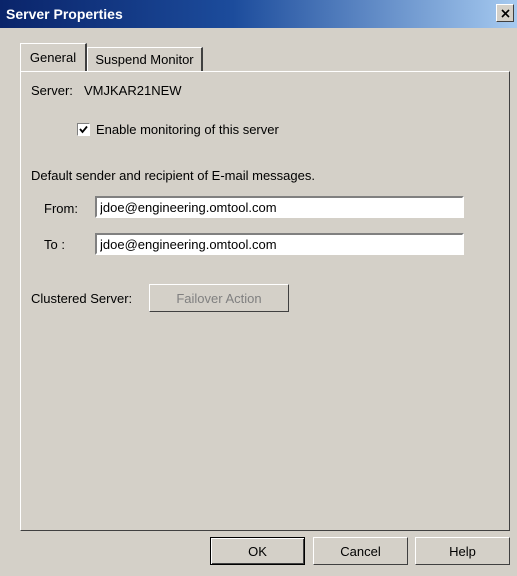 Image resolution: width=517 pixels, height=576 pixels. I want to click on close-icon, so click(505, 13).